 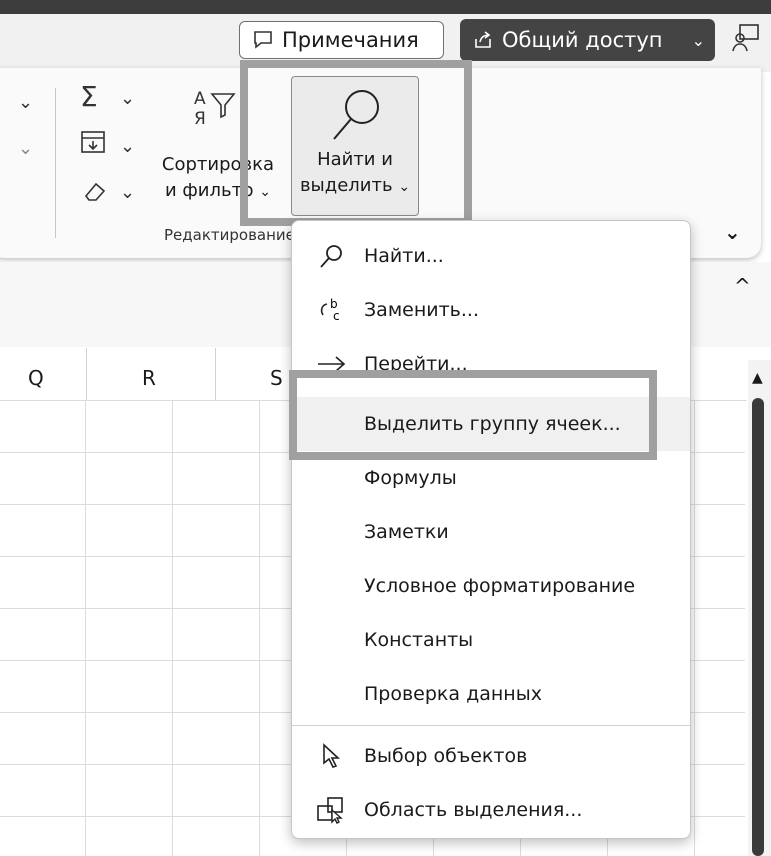 What do you see at coordinates (55, 163) in the screenshot?
I see `ribbon-separator` at bounding box center [55, 163].